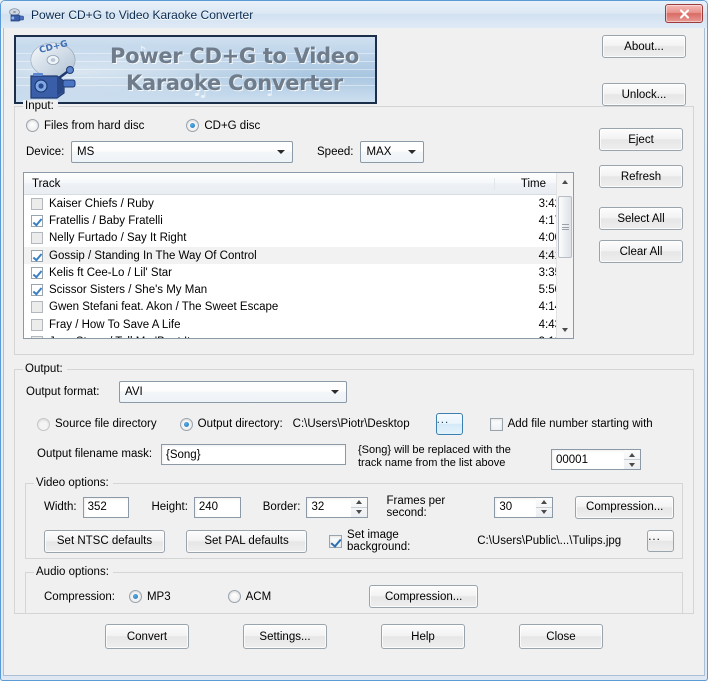 Image resolution: width=708 pixels, height=681 pixels. I want to click on clear-all-button: Clear All, so click(641, 251).